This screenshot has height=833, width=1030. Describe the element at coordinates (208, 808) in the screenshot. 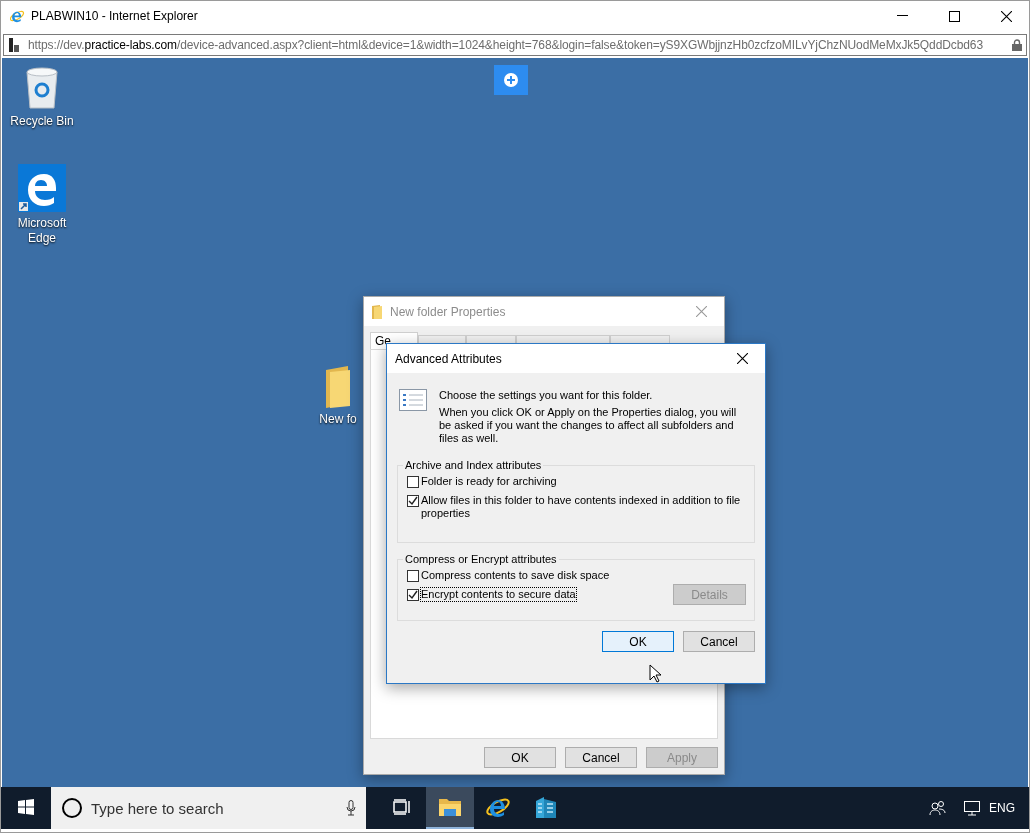

I see `search-field: Type here to search` at that location.